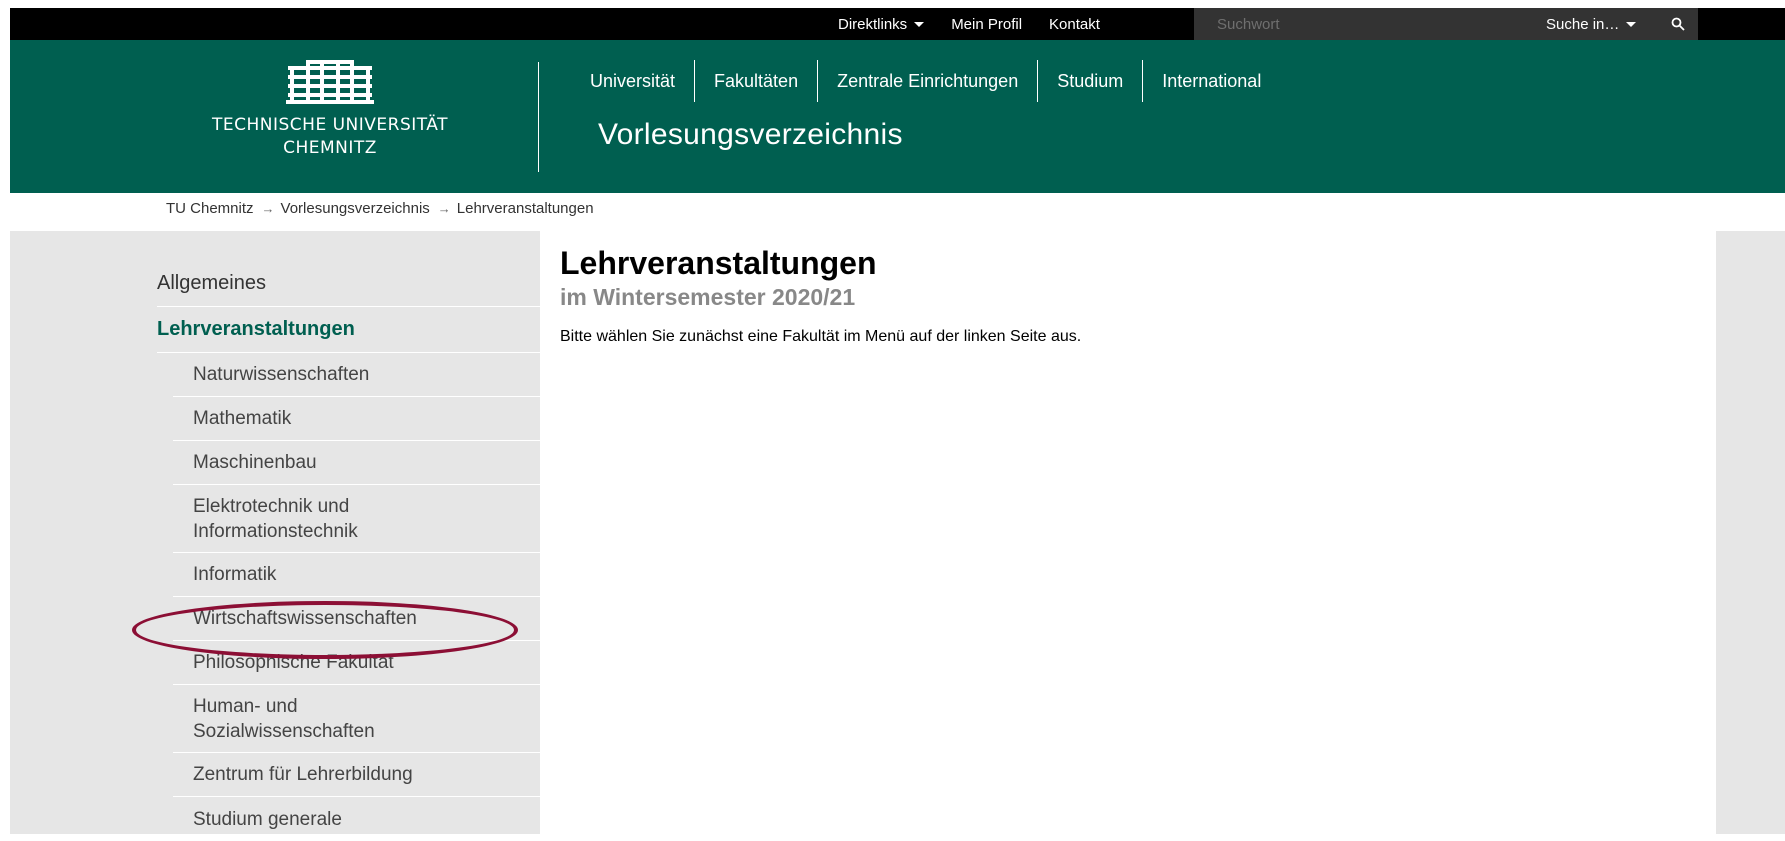 This screenshot has width=1785, height=841. I want to click on nav-fakultaeten: Fakultäten, so click(756, 81).